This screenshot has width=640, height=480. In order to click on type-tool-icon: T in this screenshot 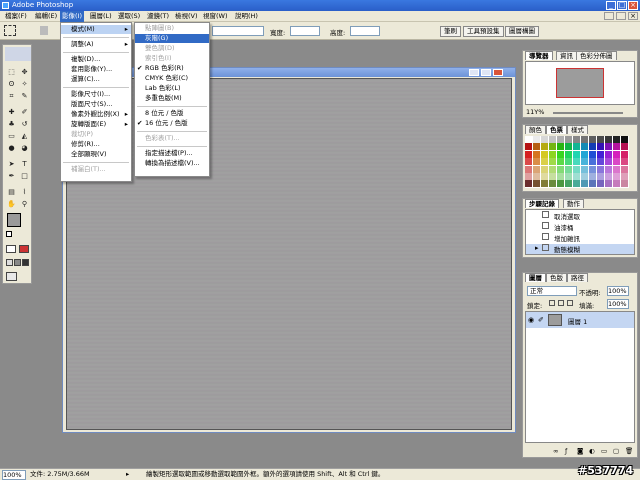, I will do `click(24, 164)`.